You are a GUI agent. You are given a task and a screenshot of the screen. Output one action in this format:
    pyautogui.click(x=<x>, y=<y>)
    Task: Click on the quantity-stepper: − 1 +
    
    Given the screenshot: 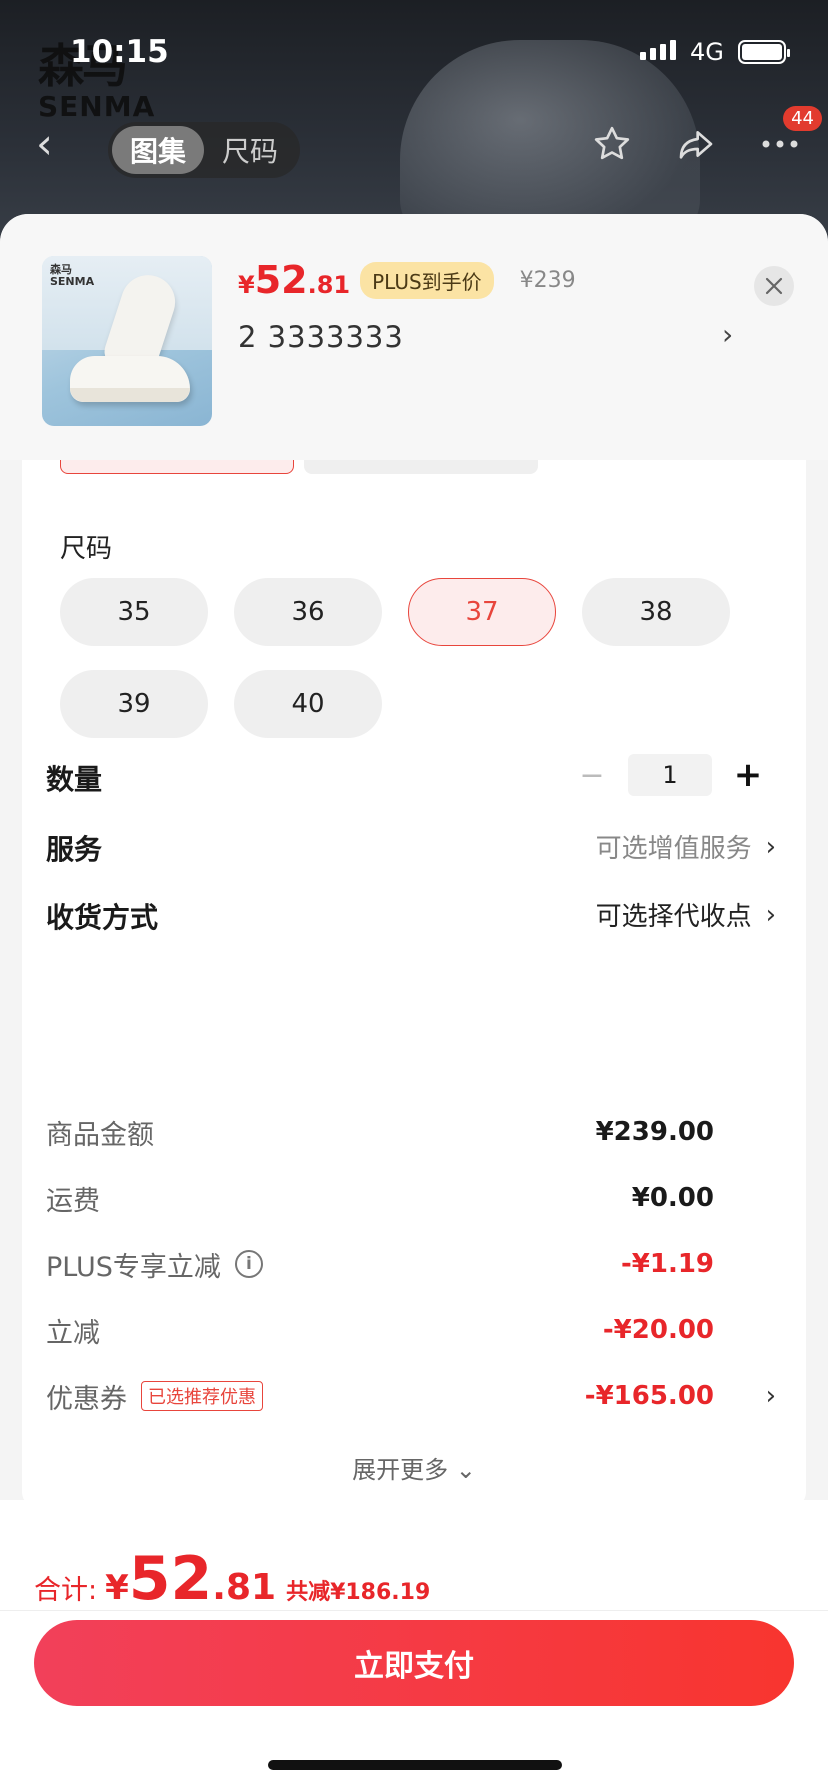 What is the action you would take?
    pyautogui.click(x=670, y=775)
    